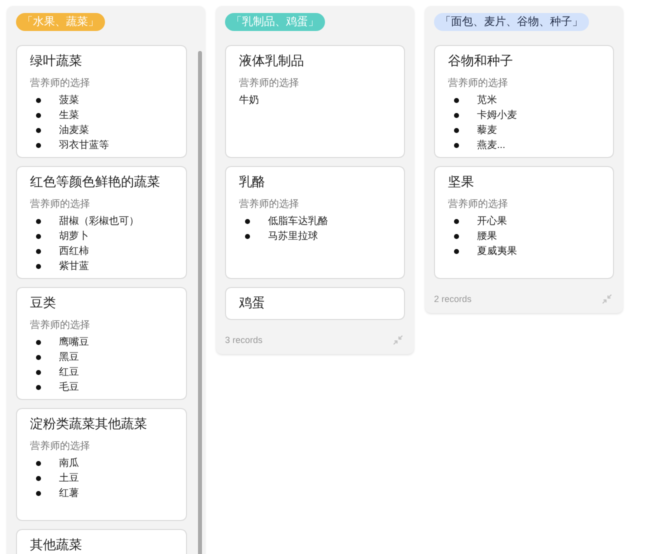 This screenshot has width=652, height=554. What do you see at coordinates (69, 358) in the screenshot?
I see `list-item: 黑豆` at bounding box center [69, 358].